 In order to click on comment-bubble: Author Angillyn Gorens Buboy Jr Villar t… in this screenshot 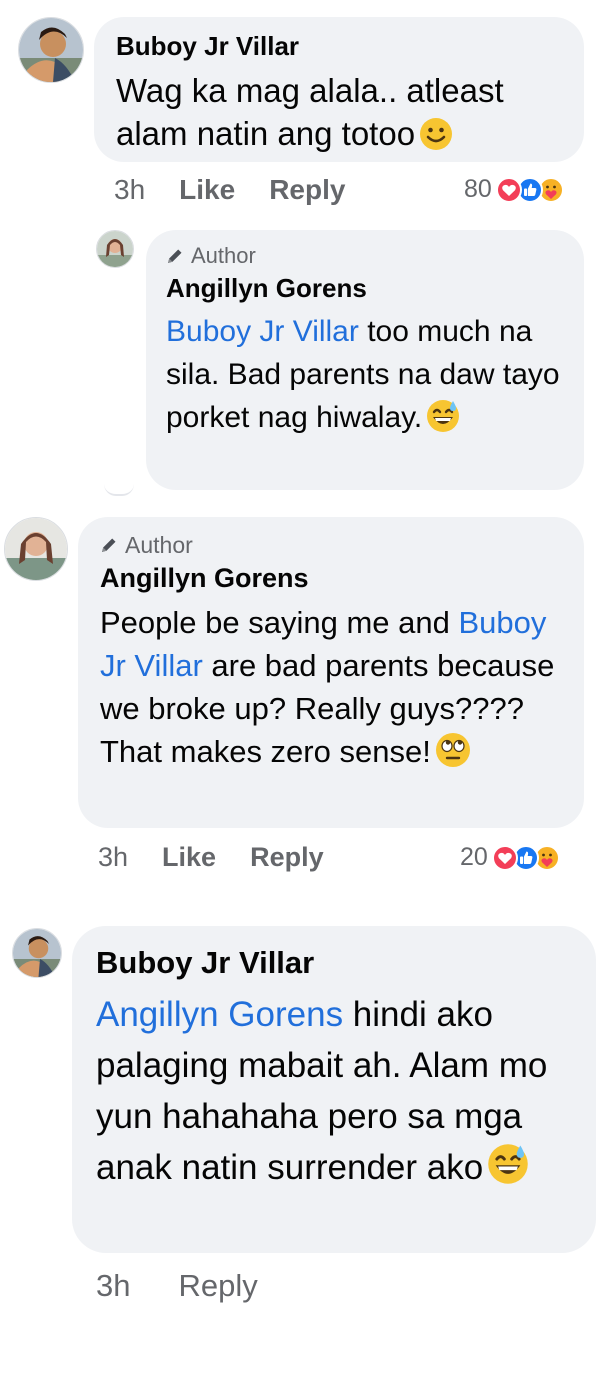, I will do `click(365, 360)`.